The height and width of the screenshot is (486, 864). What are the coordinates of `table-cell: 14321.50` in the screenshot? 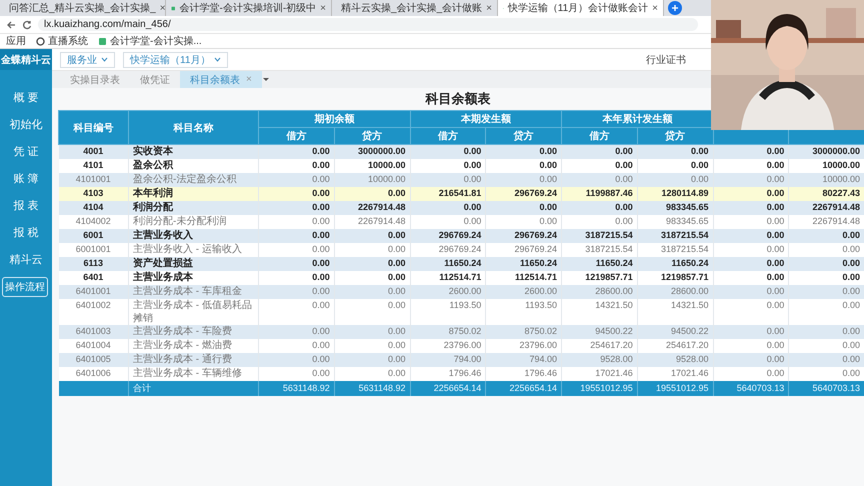 It's located at (600, 312).